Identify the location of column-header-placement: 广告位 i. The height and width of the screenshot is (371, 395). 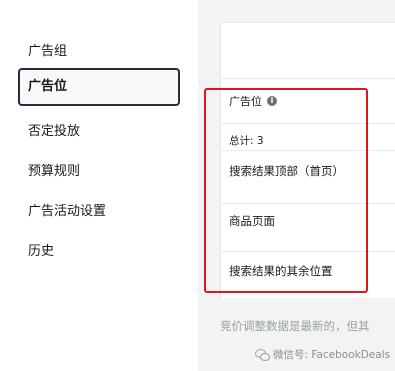
(253, 101).